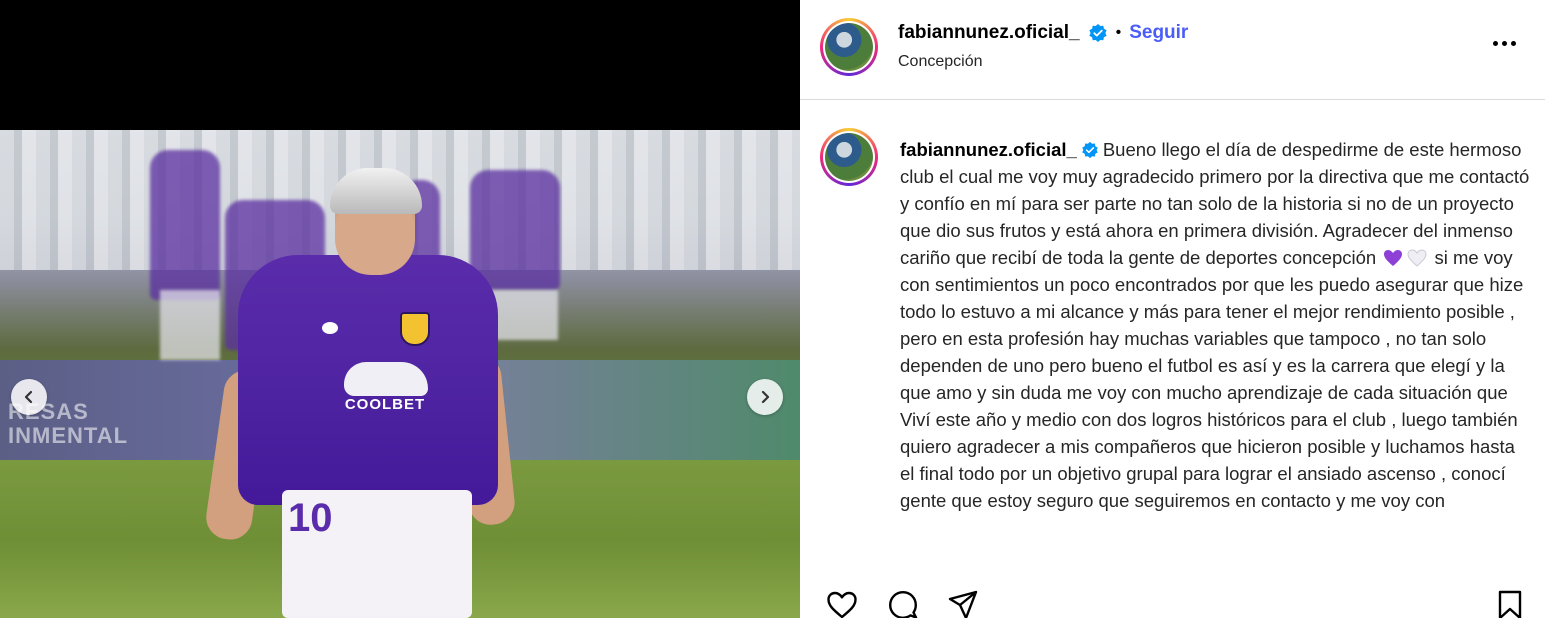  I want to click on share-button, so click(963, 603).